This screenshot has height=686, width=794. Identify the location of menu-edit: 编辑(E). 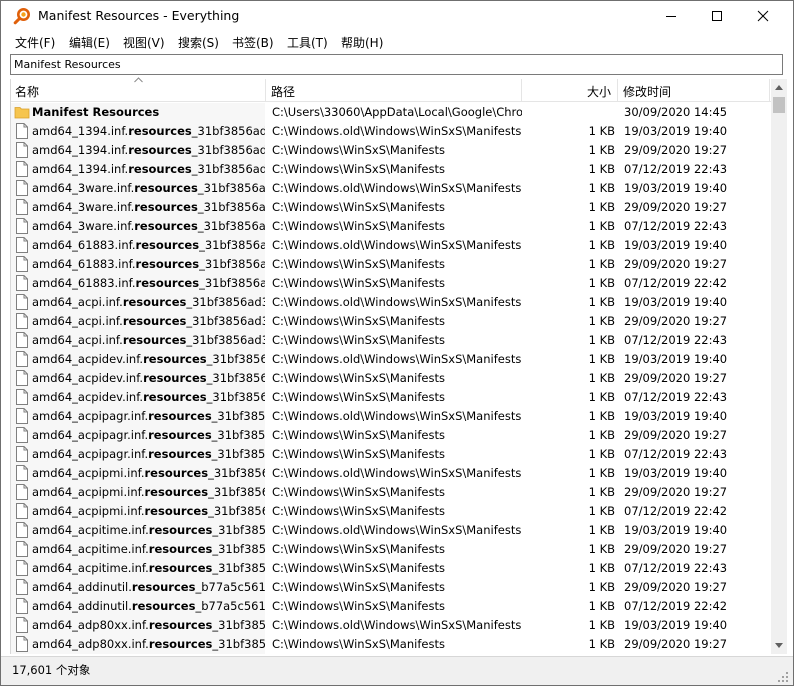
(89, 42).